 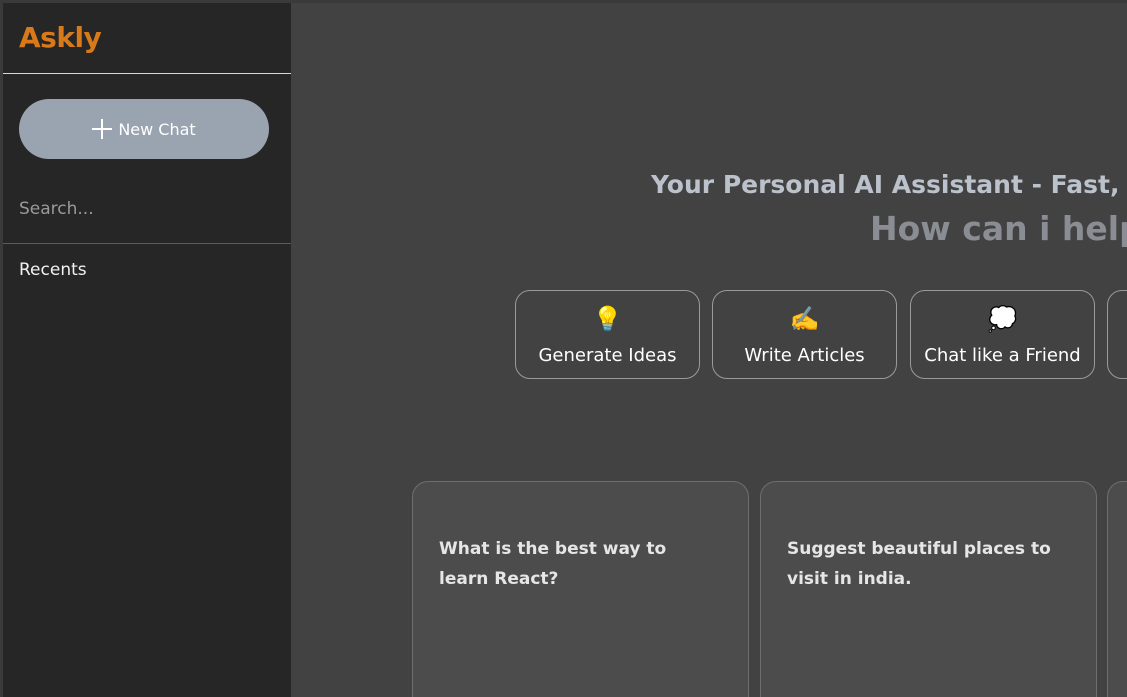 I want to click on brand-divider, so click(x=147, y=73).